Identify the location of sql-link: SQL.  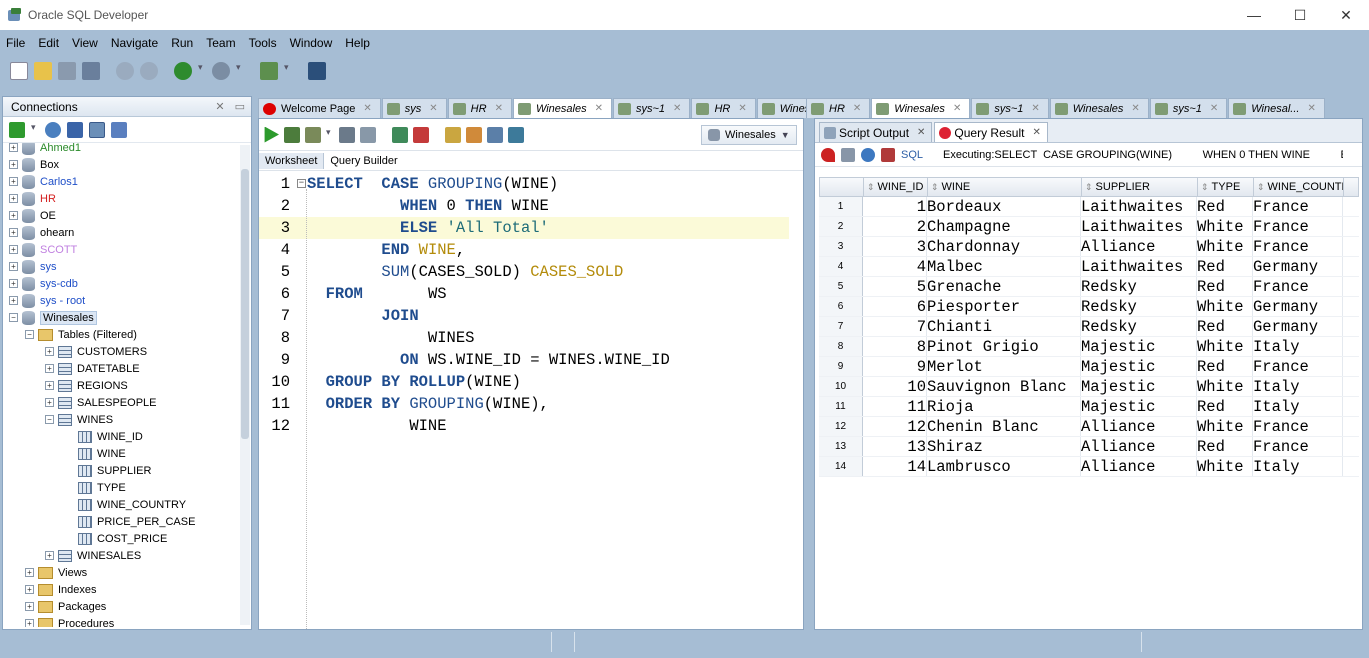
(912, 155).